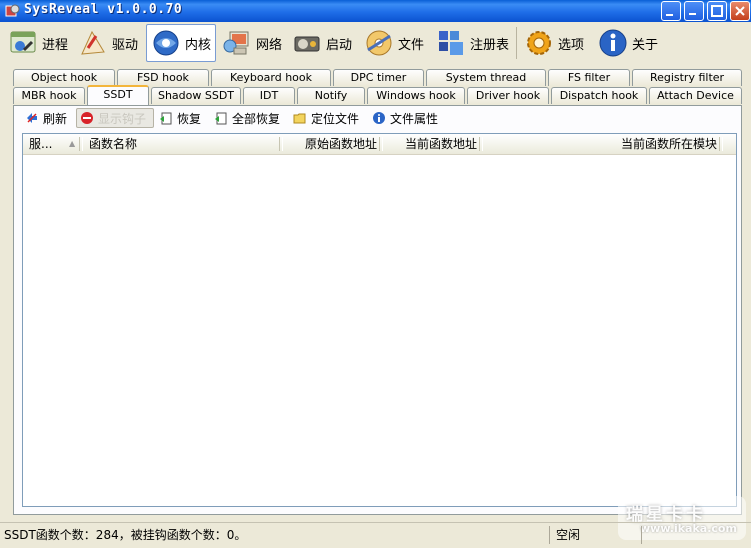 The image size is (751, 548). I want to click on toolbar-options-button: 选项, so click(556, 43).